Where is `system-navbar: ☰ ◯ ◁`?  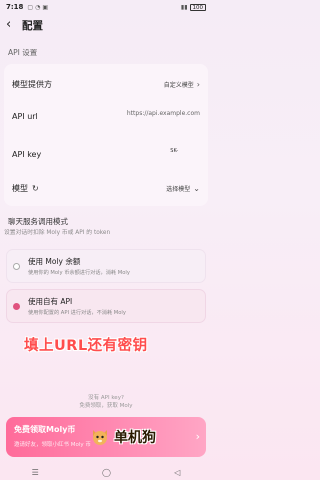
system-navbar: ☰ ◯ ◁ is located at coordinates (106, 472).